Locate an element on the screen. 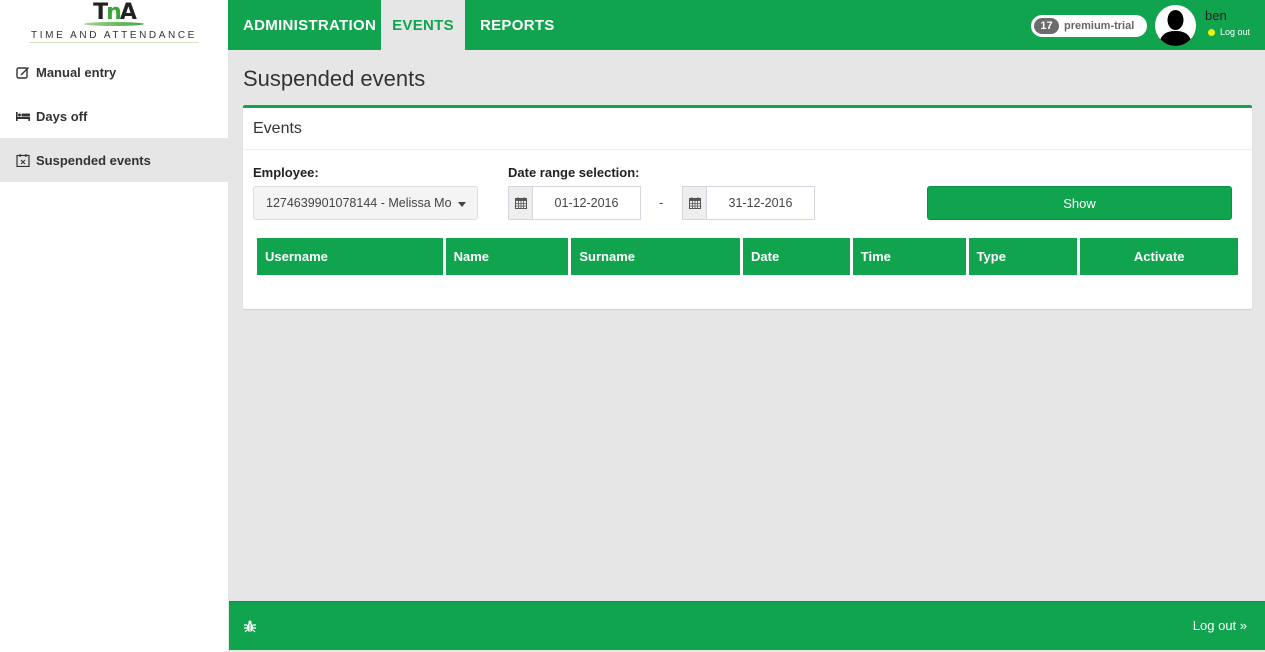 The width and height of the screenshot is (1265, 652). sidebar-item-manual-entry: Manual entry is located at coordinates (114, 72).